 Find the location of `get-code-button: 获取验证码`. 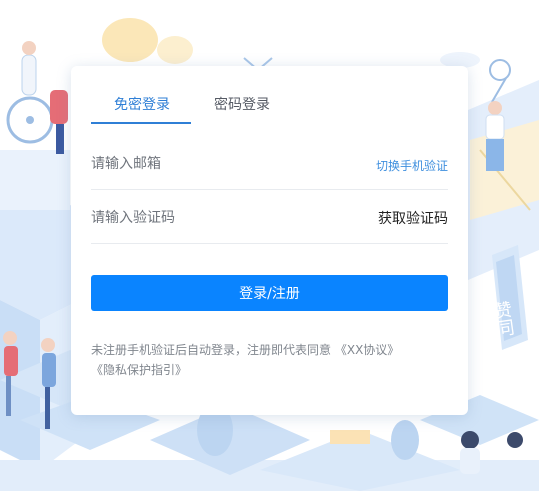

get-code-button: 获取验证码 is located at coordinates (413, 218).